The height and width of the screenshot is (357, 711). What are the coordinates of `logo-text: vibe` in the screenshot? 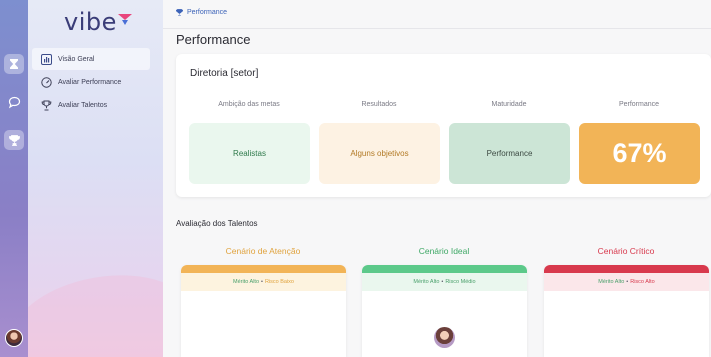 It's located at (90, 22).